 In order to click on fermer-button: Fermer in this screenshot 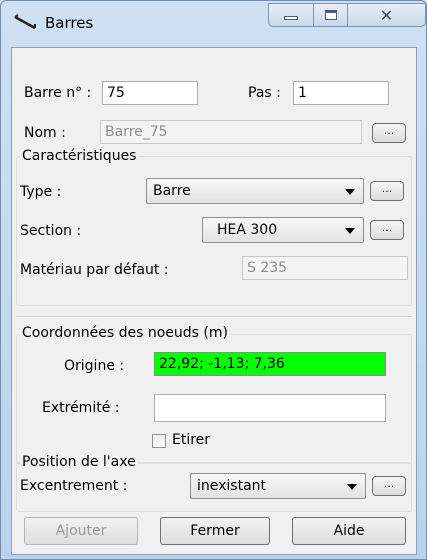, I will do `click(215, 531)`.